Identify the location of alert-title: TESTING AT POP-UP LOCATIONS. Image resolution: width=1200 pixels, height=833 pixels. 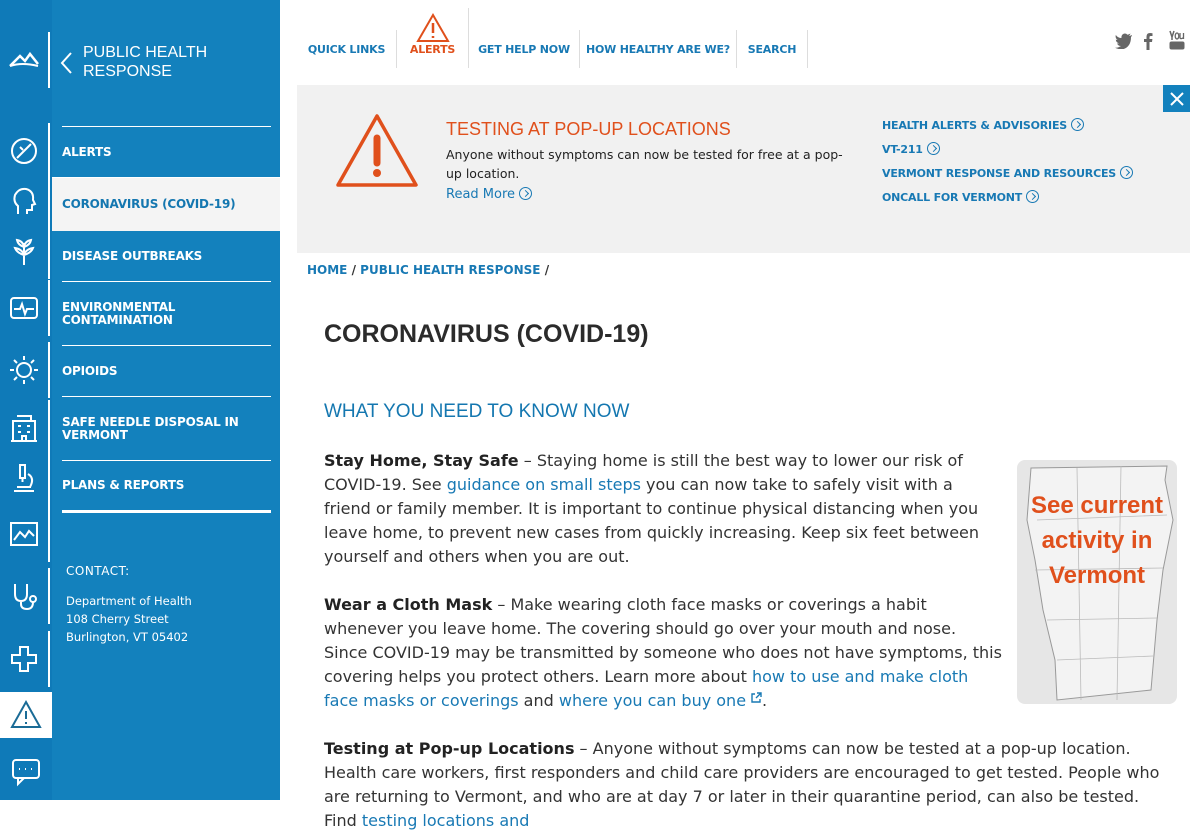
(588, 129).